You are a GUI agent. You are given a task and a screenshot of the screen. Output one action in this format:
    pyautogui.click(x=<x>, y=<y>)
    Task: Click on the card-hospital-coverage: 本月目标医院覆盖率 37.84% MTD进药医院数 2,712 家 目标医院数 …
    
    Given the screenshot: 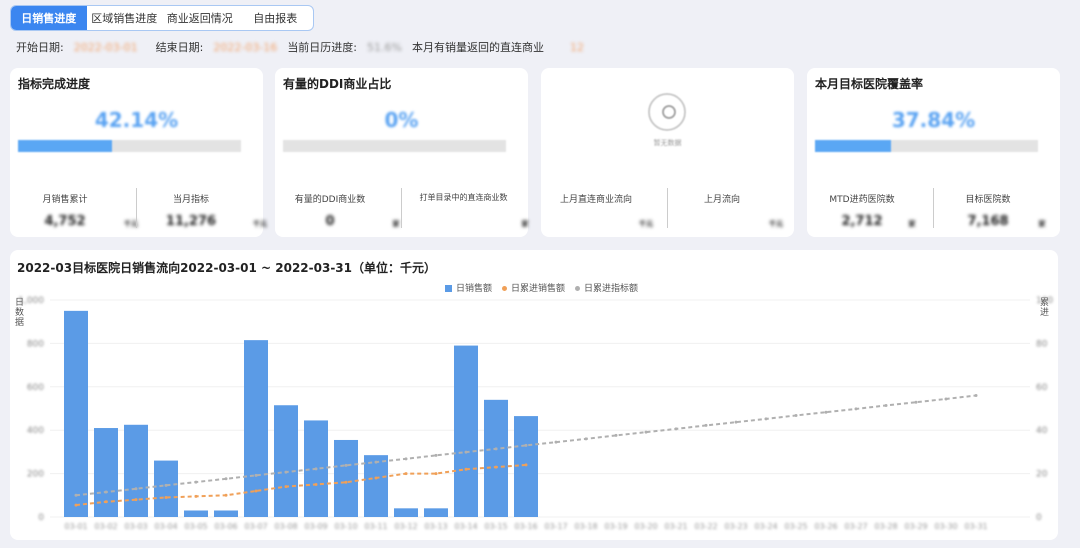 What is the action you would take?
    pyautogui.click(x=933, y=152)
    